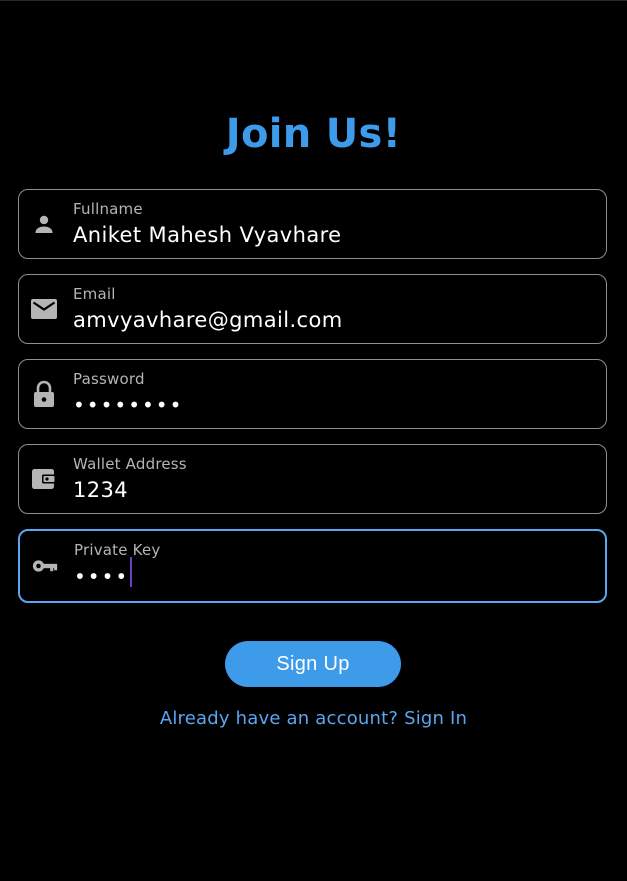 The image size is (627, 881). Describe the element at coordinates (312, 566) in the screenshot. I see `private-key-field: Private Key ••••` at that location.